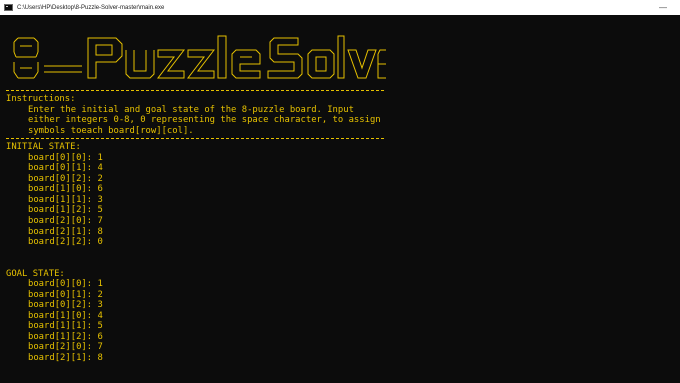 This screenshot has width=680, height=383. I want to click on goal-board-cell: board[0][1]: 2, so click(65, 294).